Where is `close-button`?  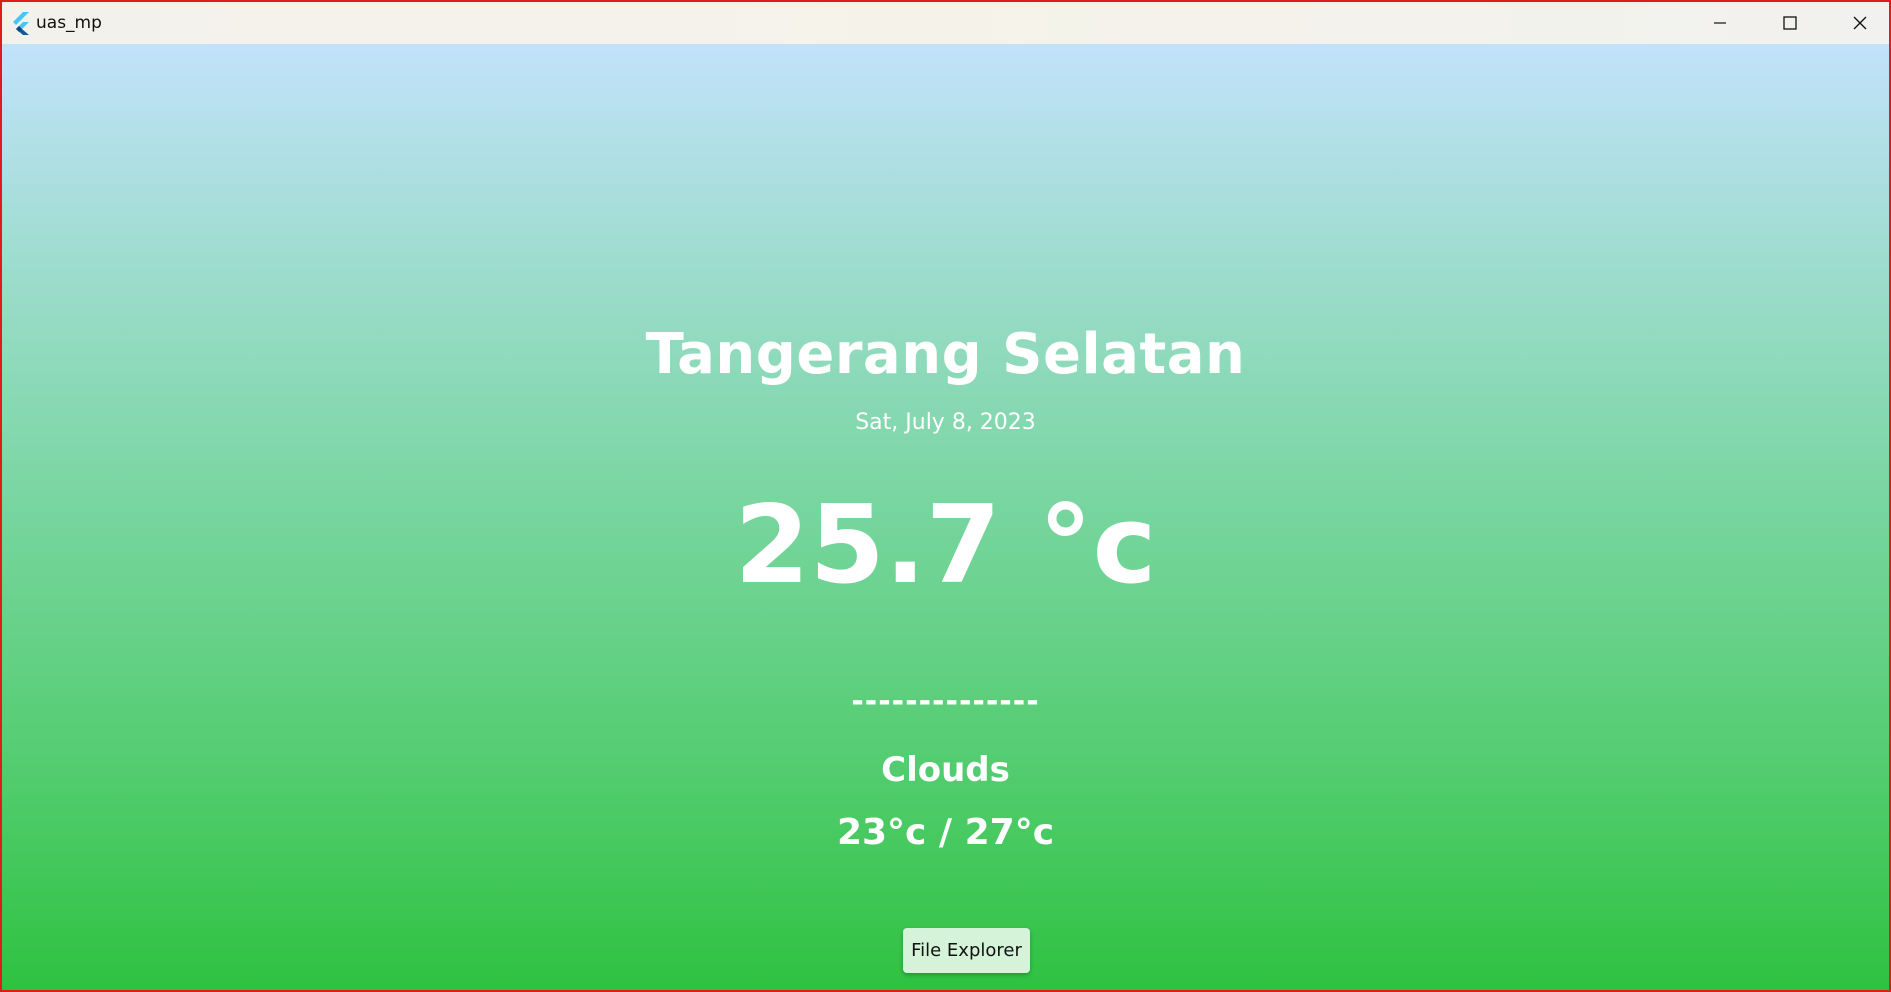 close-button is located at coordinates (1857, 23).